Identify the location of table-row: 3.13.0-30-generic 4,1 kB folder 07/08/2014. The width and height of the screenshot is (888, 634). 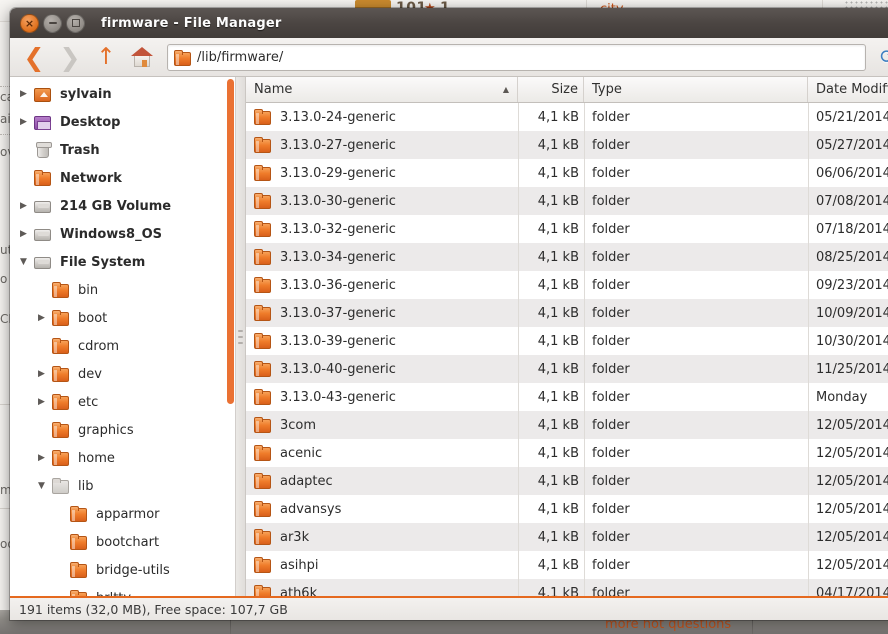
(567, 201).